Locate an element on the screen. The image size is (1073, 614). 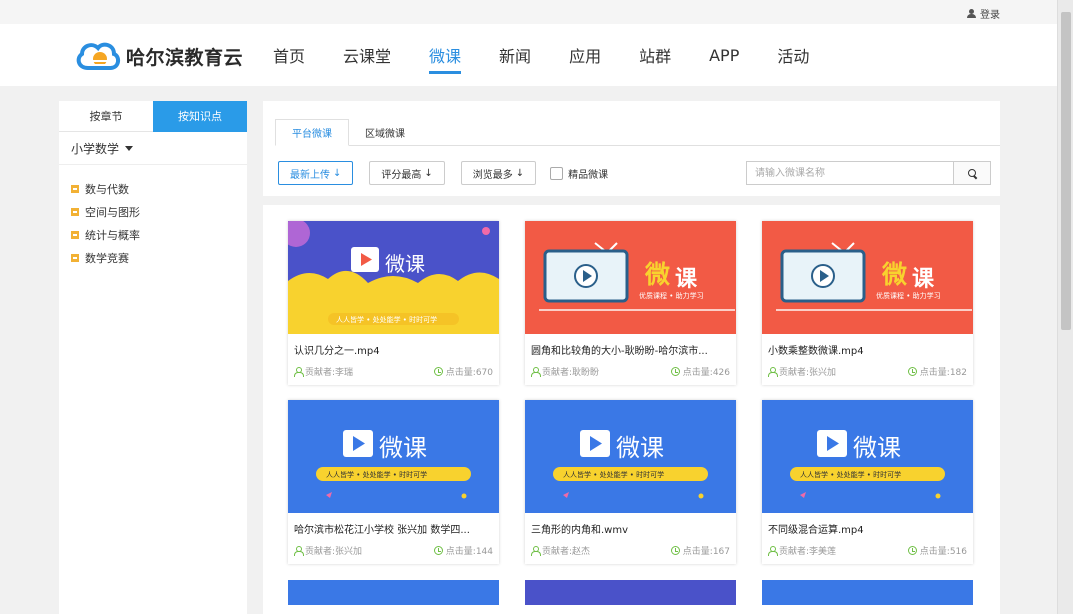
lesson-meta: 贡献者:耿盼盼 点击量:426 is located at coordinates (630, 371).